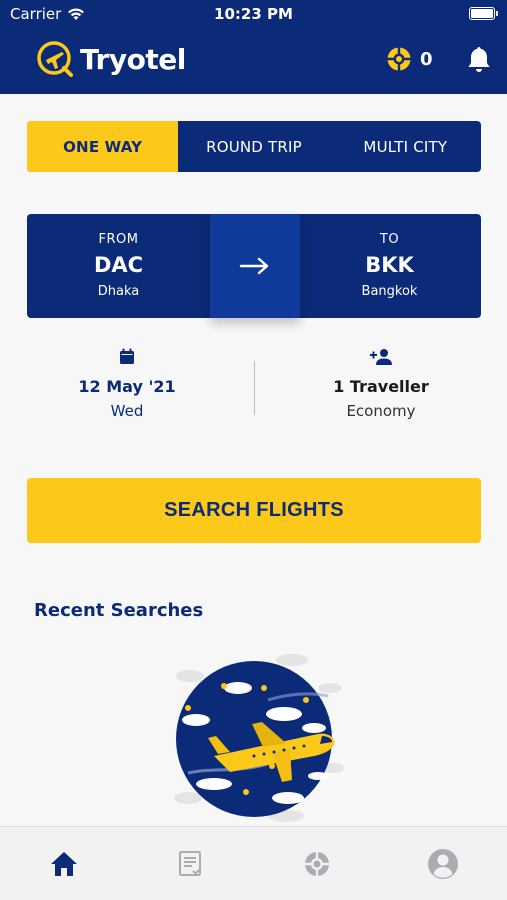 The image size is (507, 900). Describe the element at coordinates (133, 59) in the screenshot. I see `brand-name: Tryotel` at that location.